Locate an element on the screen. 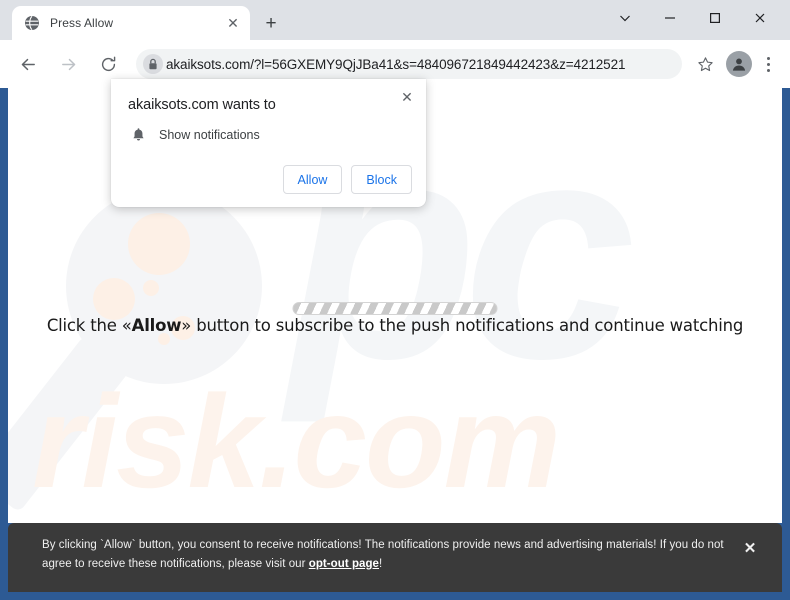 This screenshot has height=600, width=790. dialog-actions: Allow Block is located at coordinates (347, 179).